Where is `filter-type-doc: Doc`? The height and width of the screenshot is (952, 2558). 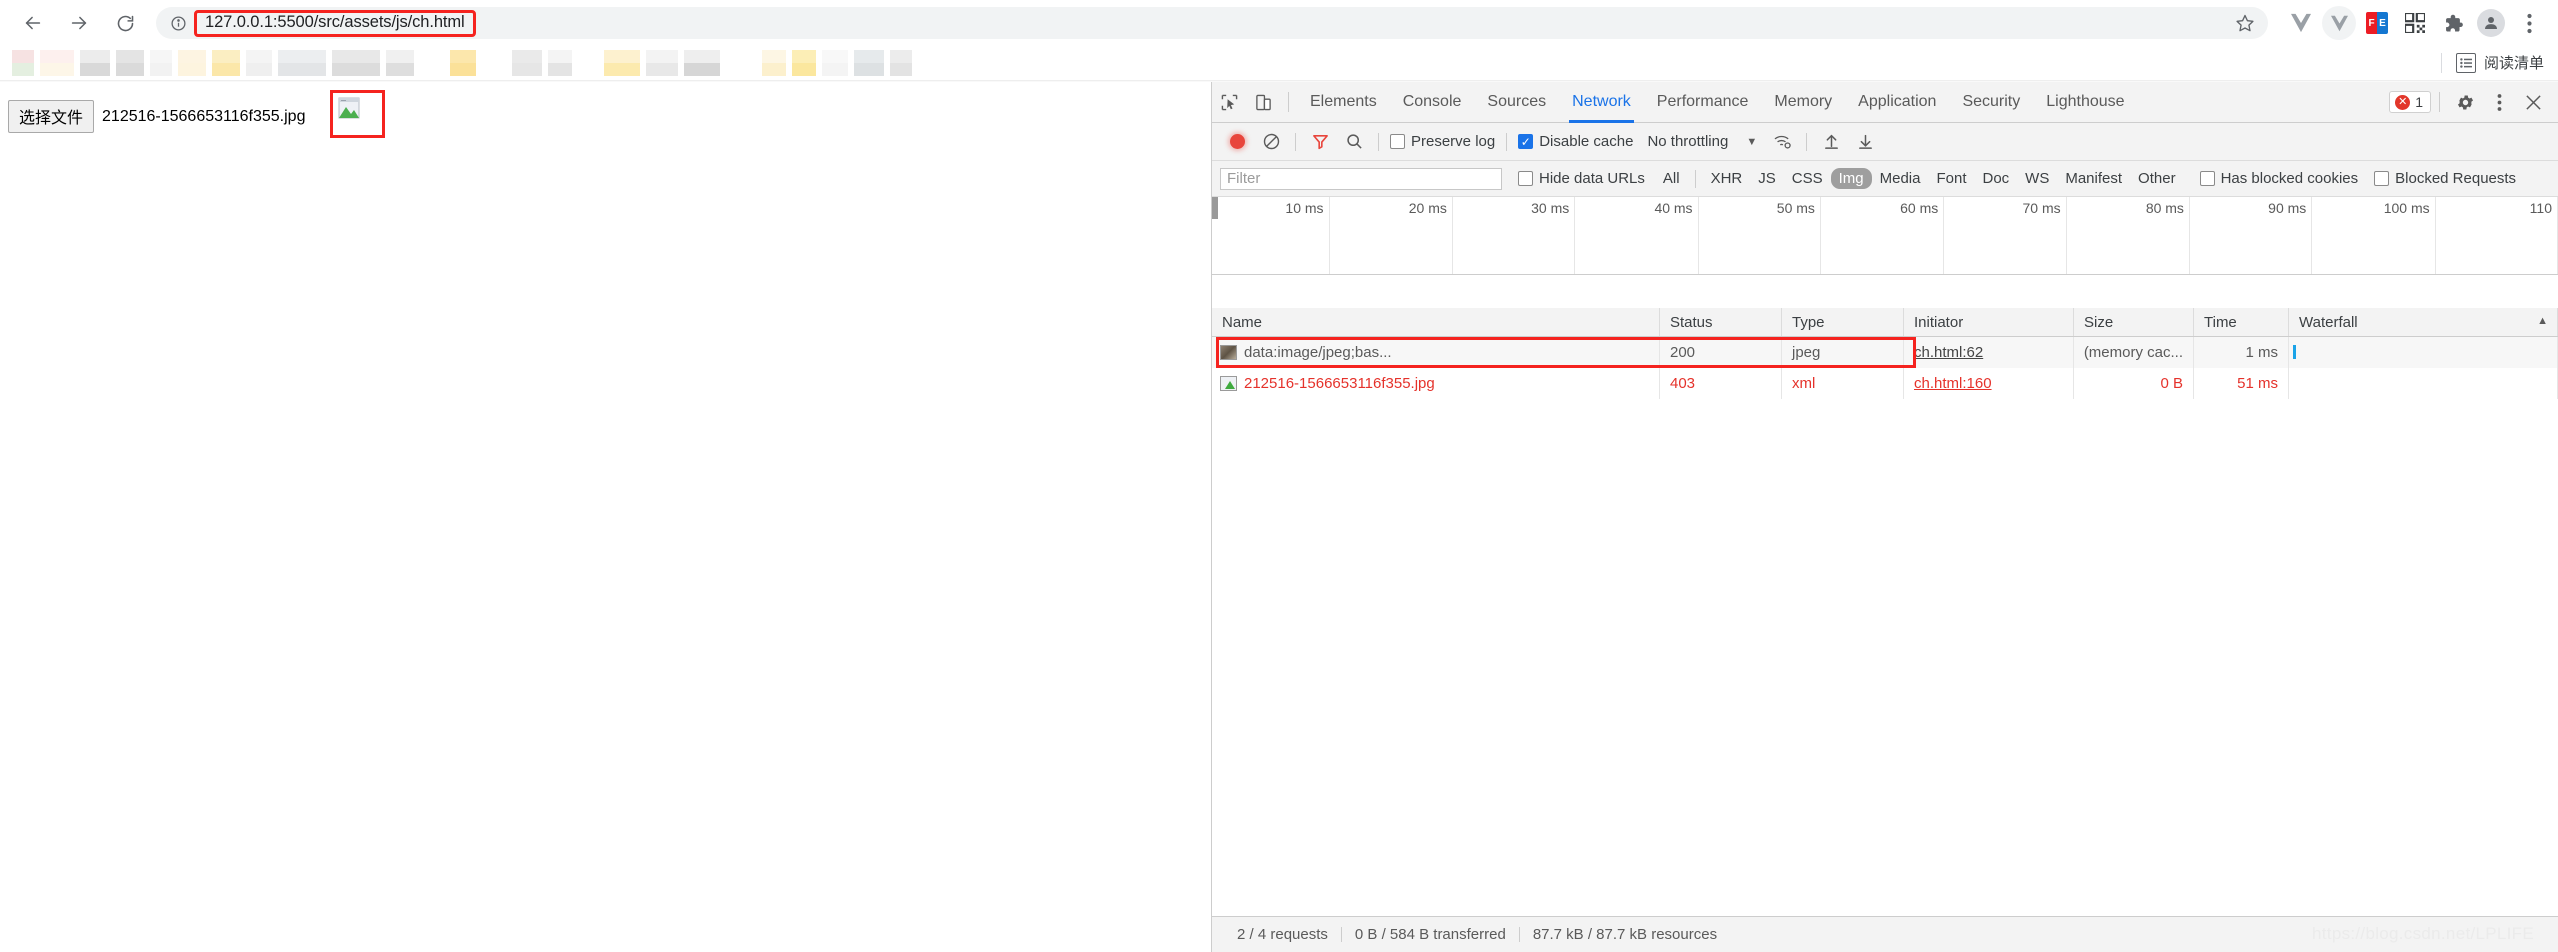
filter-type-doc: Doc is located at coordinates (1995, 178).